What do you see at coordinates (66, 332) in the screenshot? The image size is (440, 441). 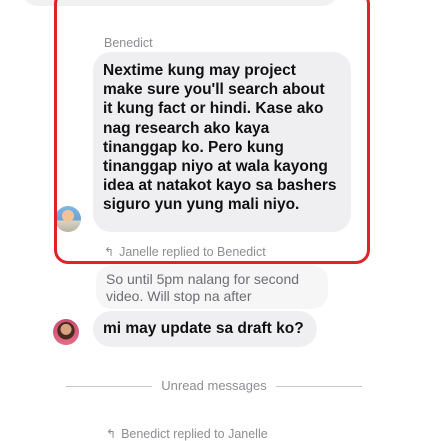 I see `avatar-janelle` at bounding box center [66, 332].